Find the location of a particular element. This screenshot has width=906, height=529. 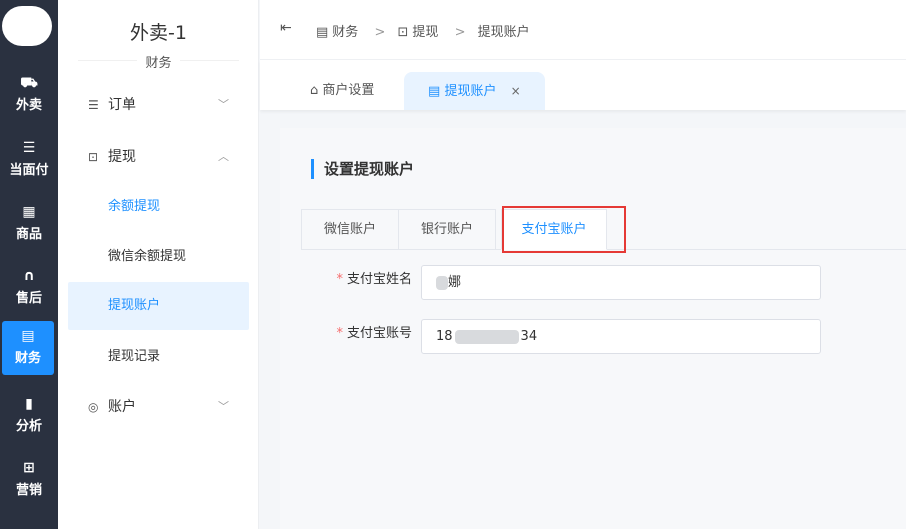

store-title: 外卖-1 is located at coordinates (158, 33).